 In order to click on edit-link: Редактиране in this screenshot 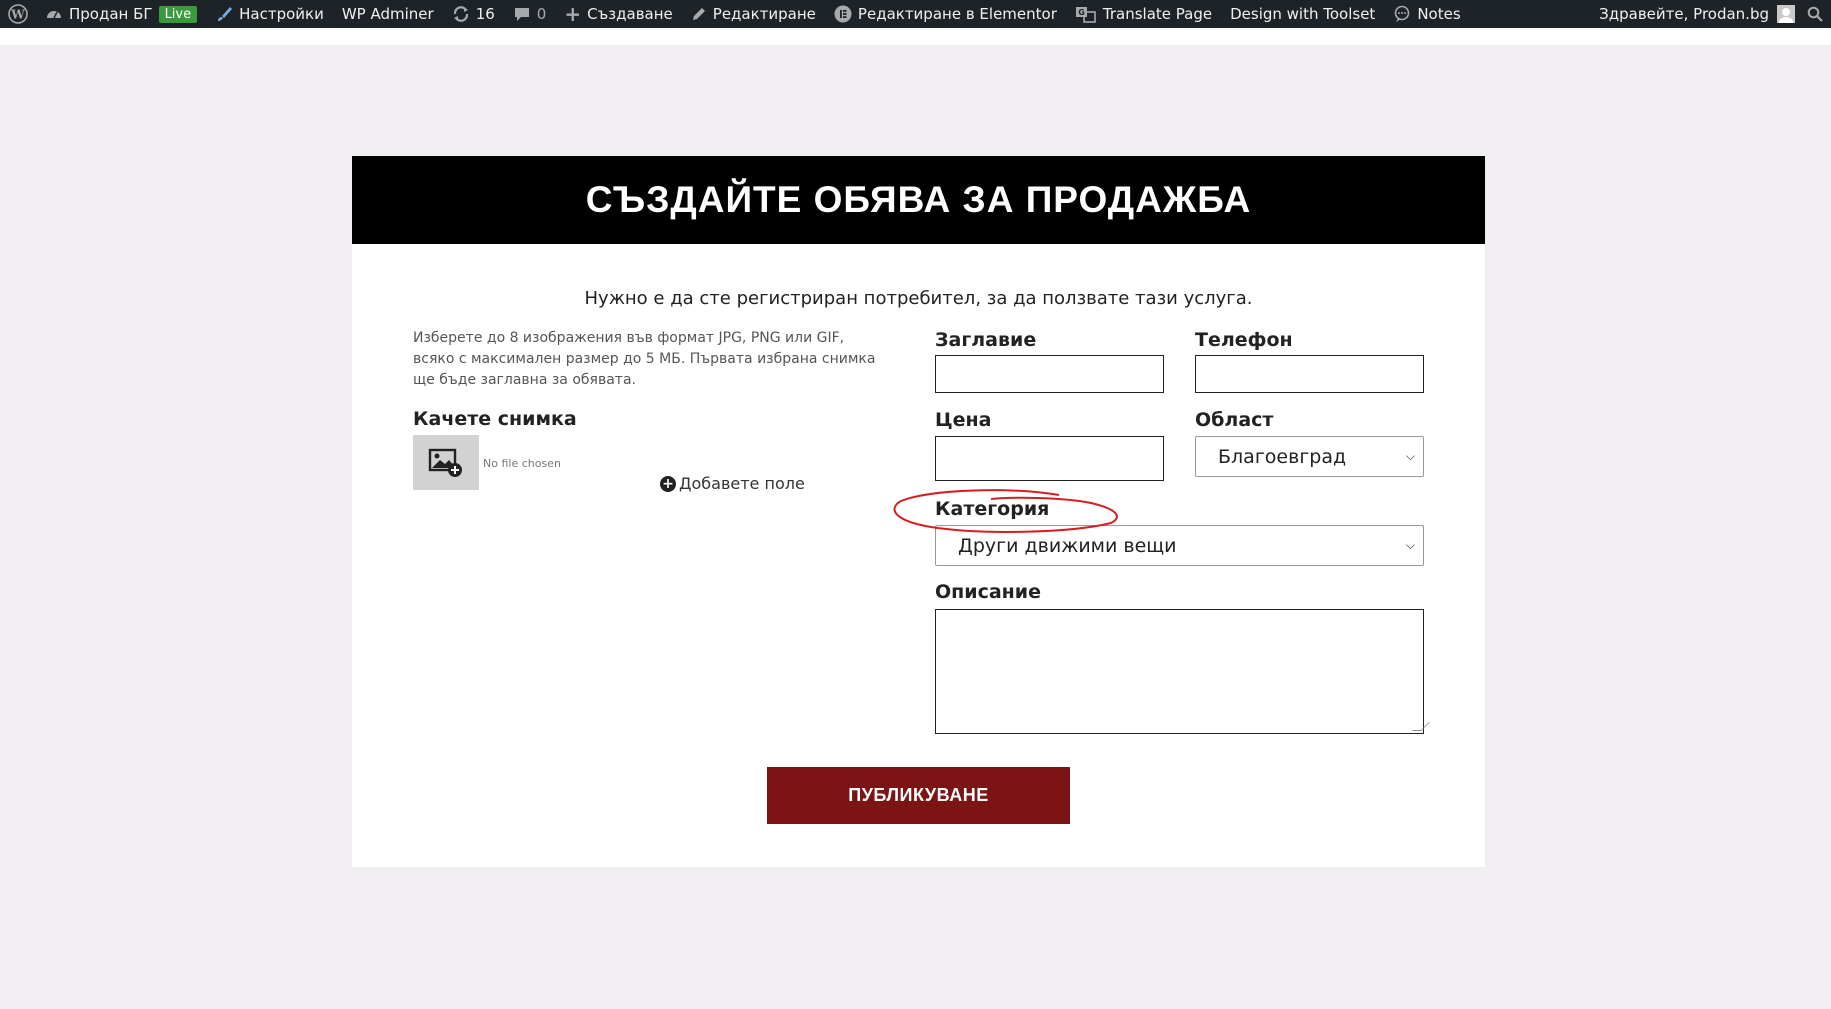, I will do `click(753, 14)`.